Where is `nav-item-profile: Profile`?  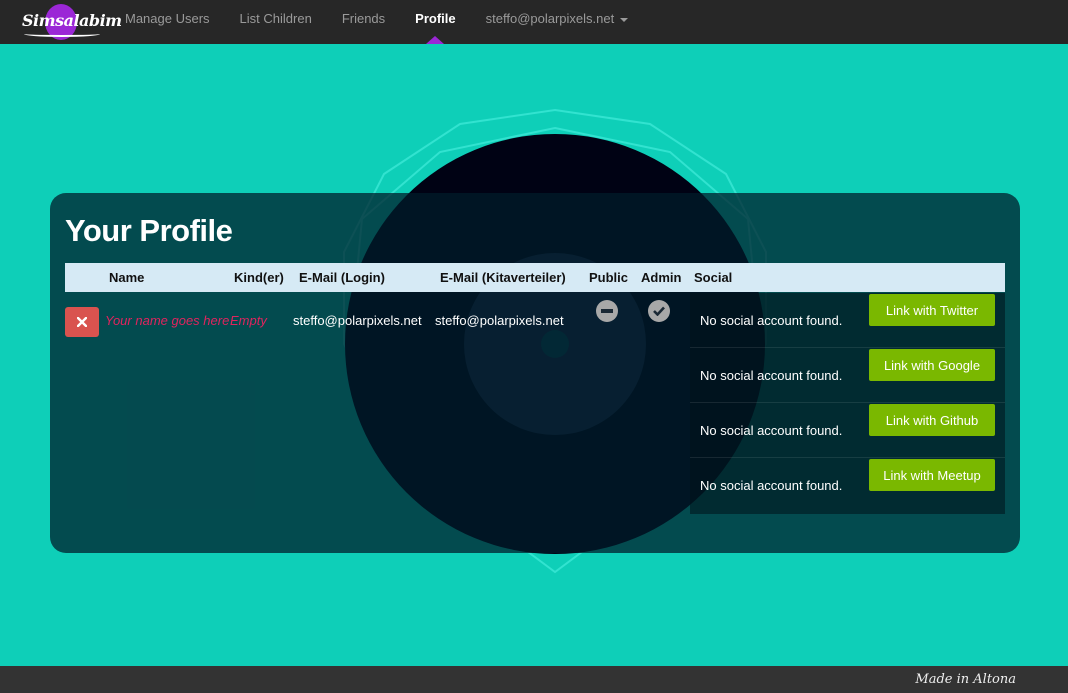
nav-item-profile: Profile is located at coordinates (435, 22).